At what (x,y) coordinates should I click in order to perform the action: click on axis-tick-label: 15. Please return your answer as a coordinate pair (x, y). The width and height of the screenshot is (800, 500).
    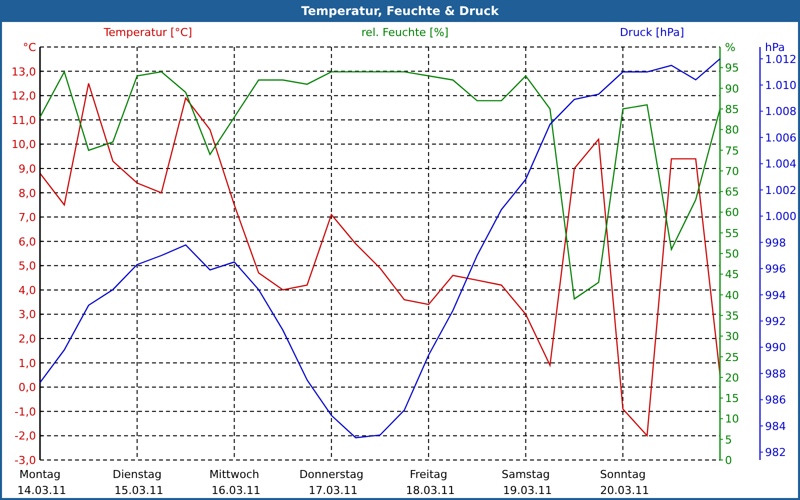
    Looking at the image, I should click on (732, 398).